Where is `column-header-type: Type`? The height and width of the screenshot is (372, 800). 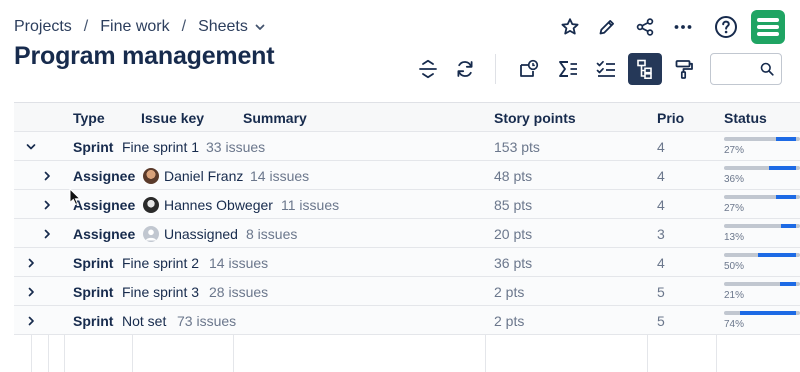 column-header-type: Type is located at coordinates (89, 117).